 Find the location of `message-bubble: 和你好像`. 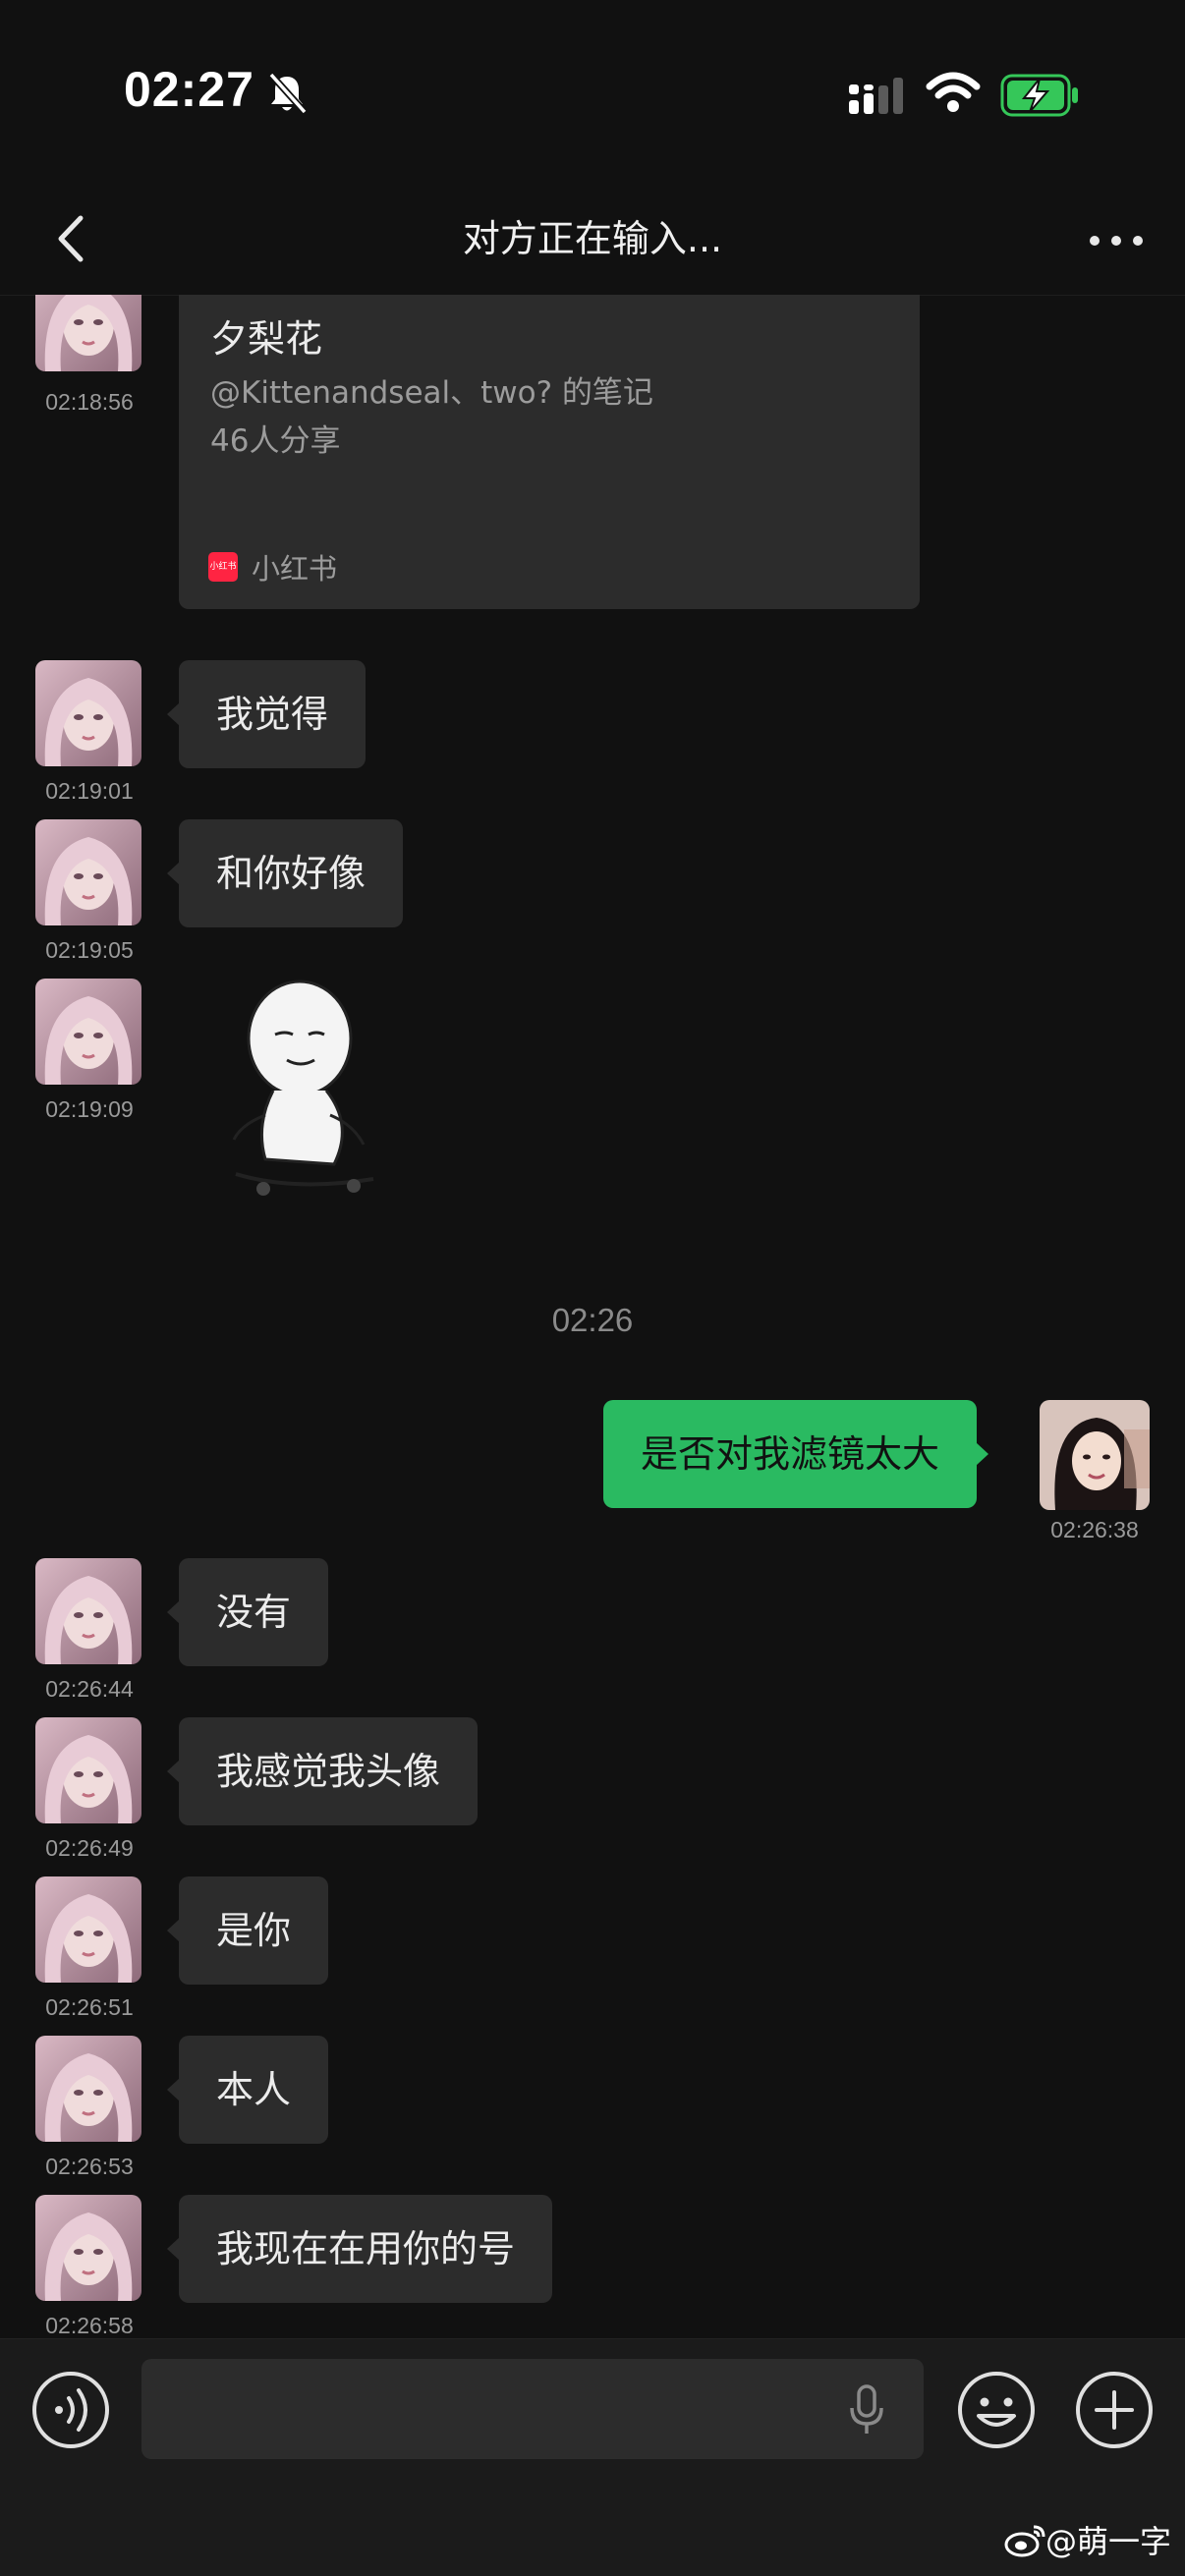

message-bubble: 和你好像 is located at coordinates (285, 873).